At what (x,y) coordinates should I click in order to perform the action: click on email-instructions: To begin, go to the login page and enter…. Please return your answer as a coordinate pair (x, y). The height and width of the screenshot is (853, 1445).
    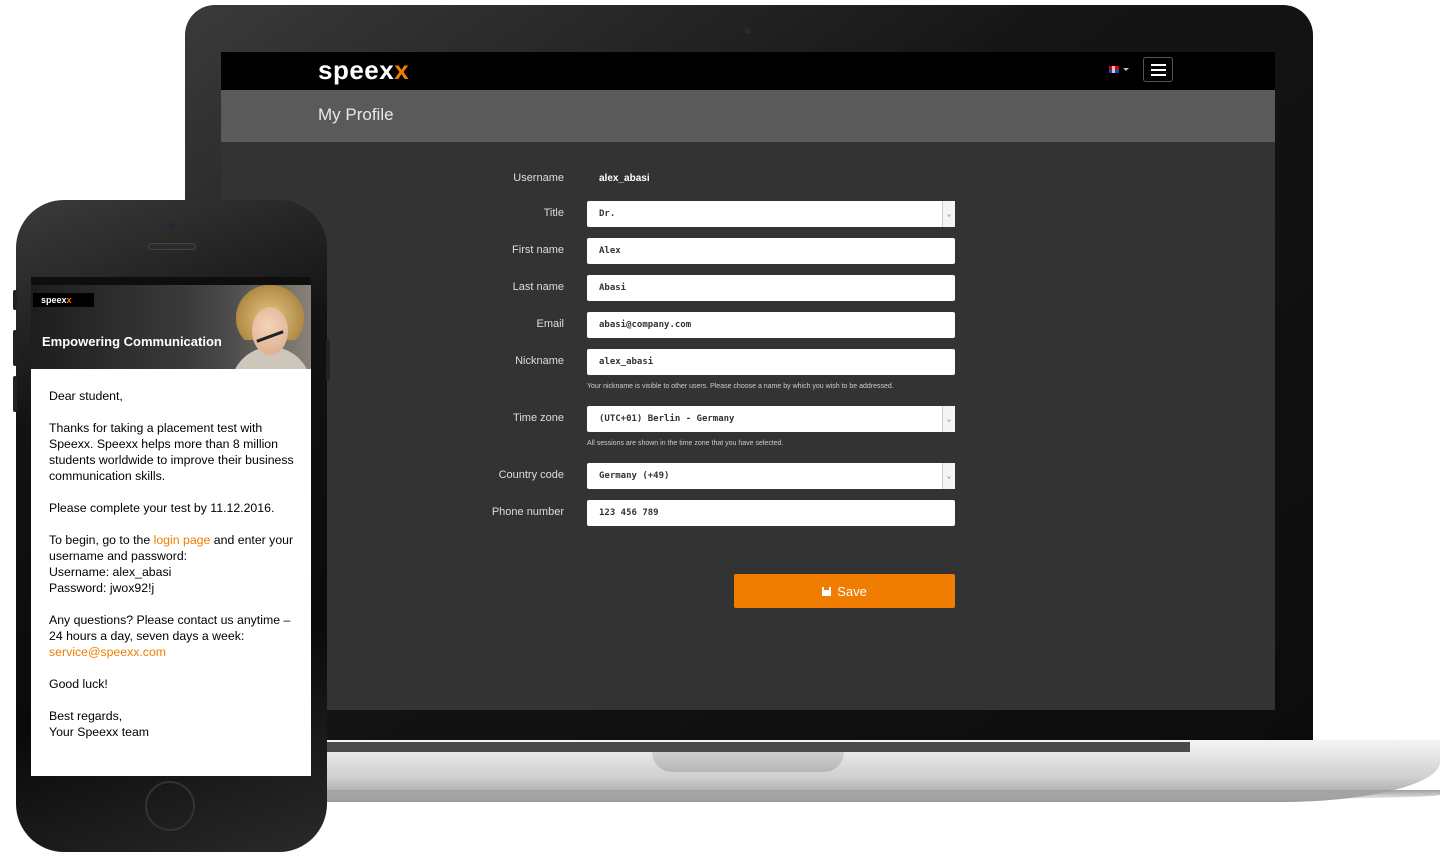
    Looking at the image, I should click on (171, 564).